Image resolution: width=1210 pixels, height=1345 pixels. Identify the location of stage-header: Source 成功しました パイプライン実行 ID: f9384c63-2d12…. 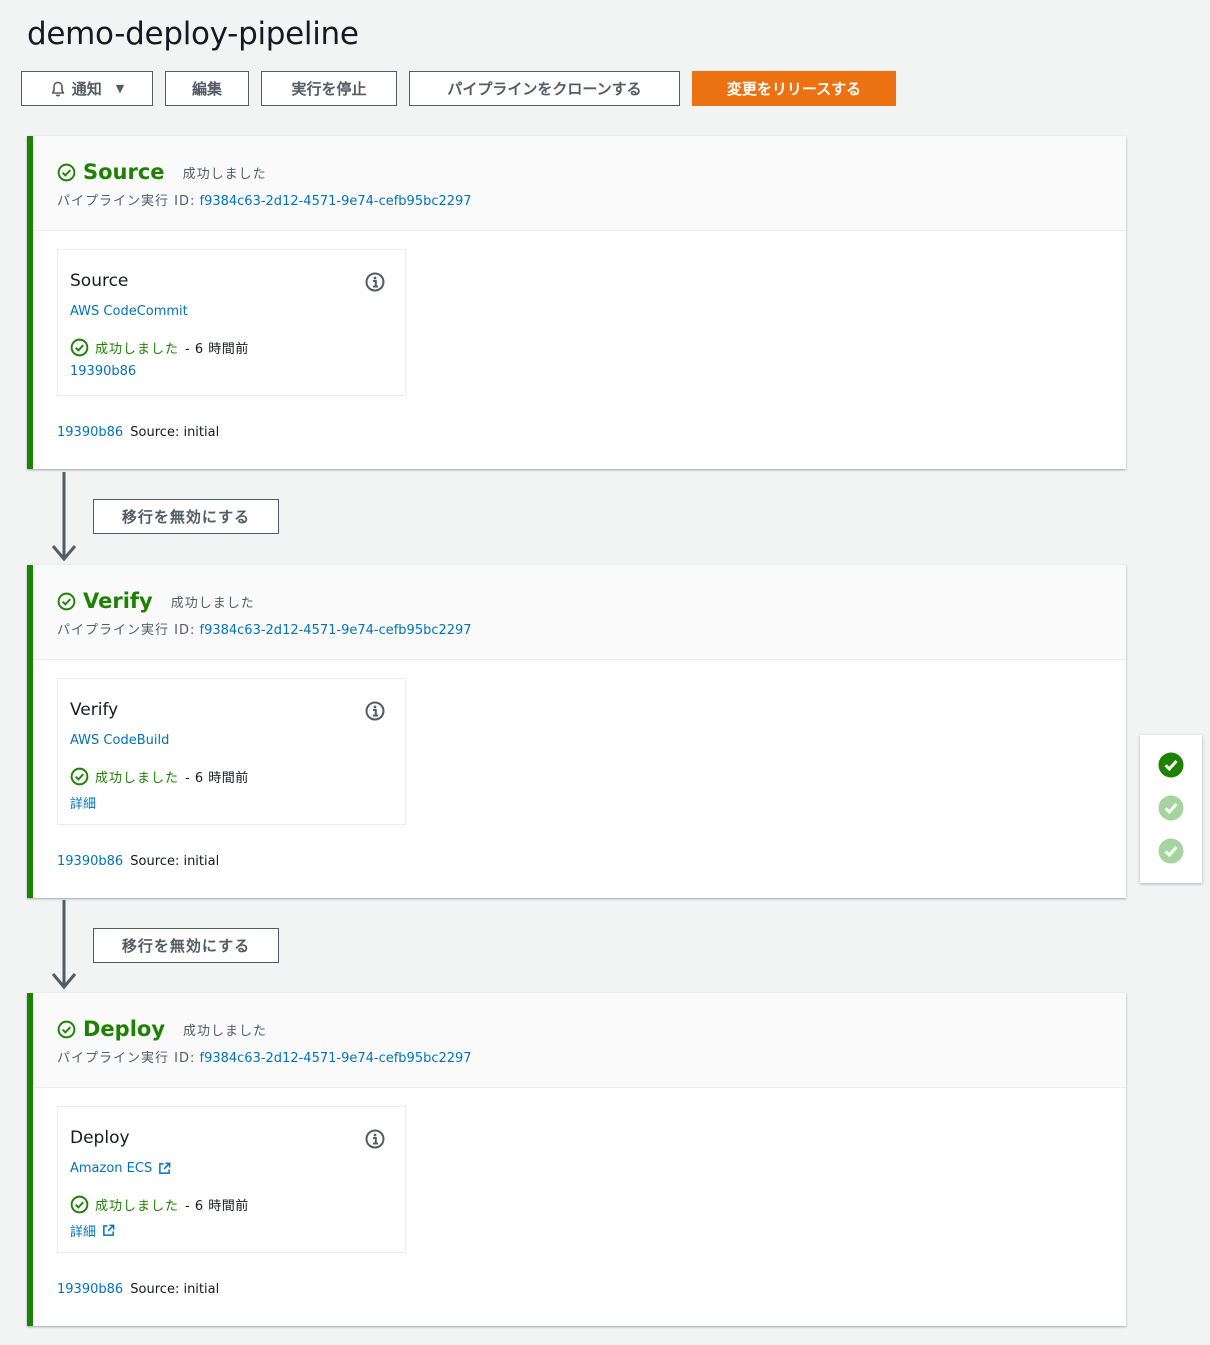
(579, 183).